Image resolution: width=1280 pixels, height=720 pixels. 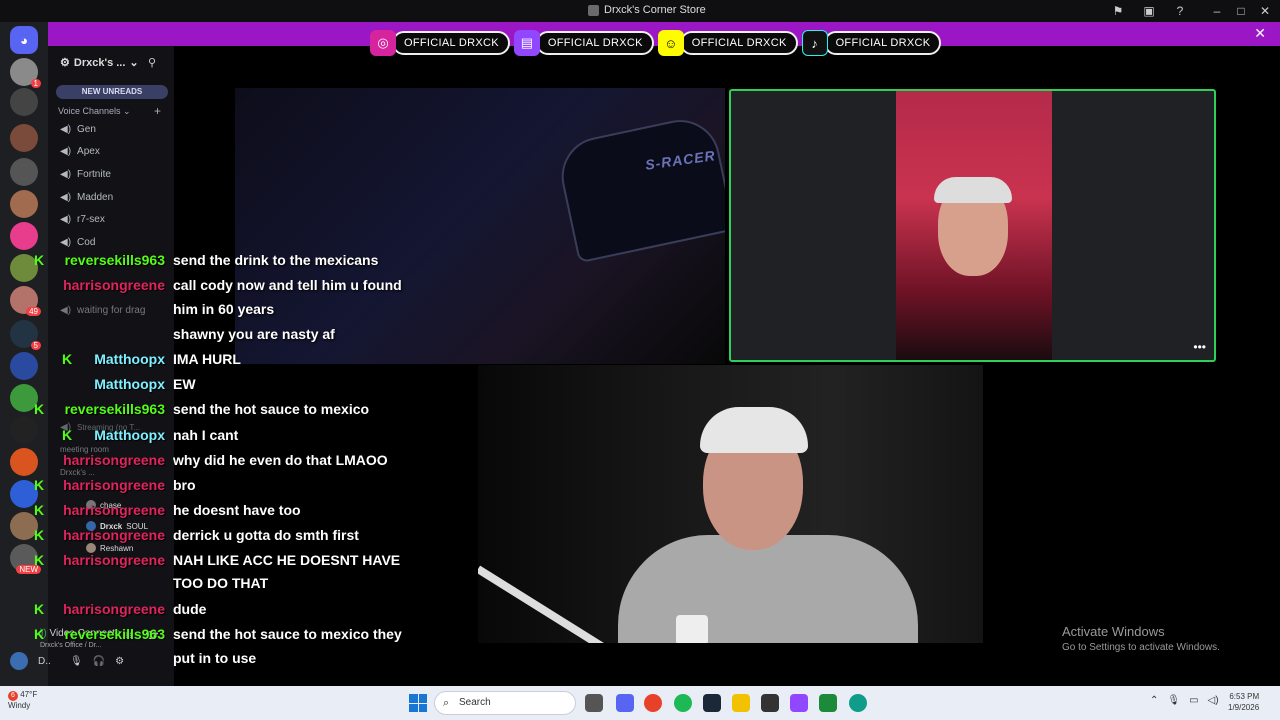 I want to click on caller-cap, so click(x=973, y=190).